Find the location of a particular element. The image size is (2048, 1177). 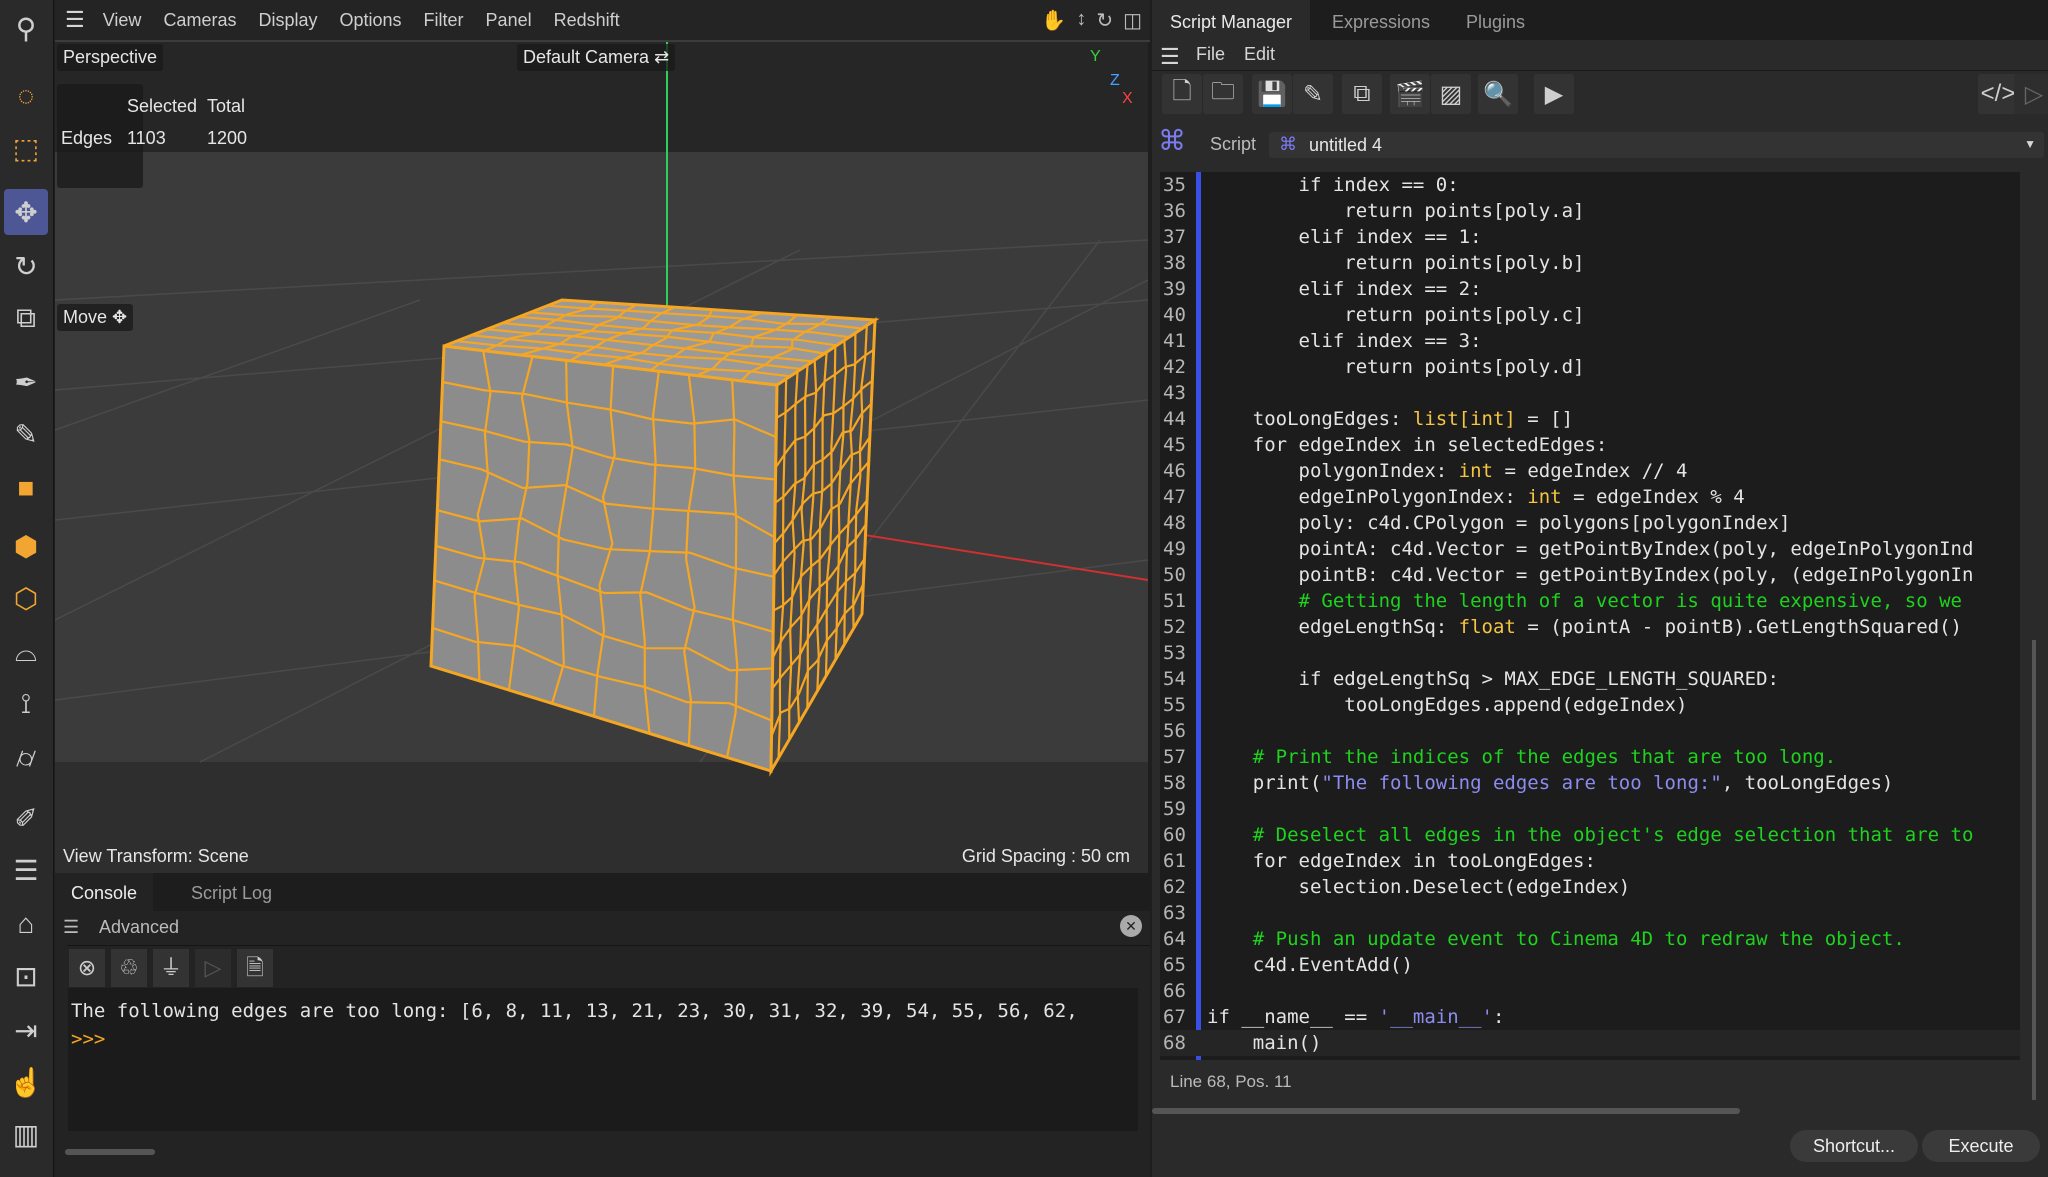

code-token: list[int] is located at coordinates (1464, 419).